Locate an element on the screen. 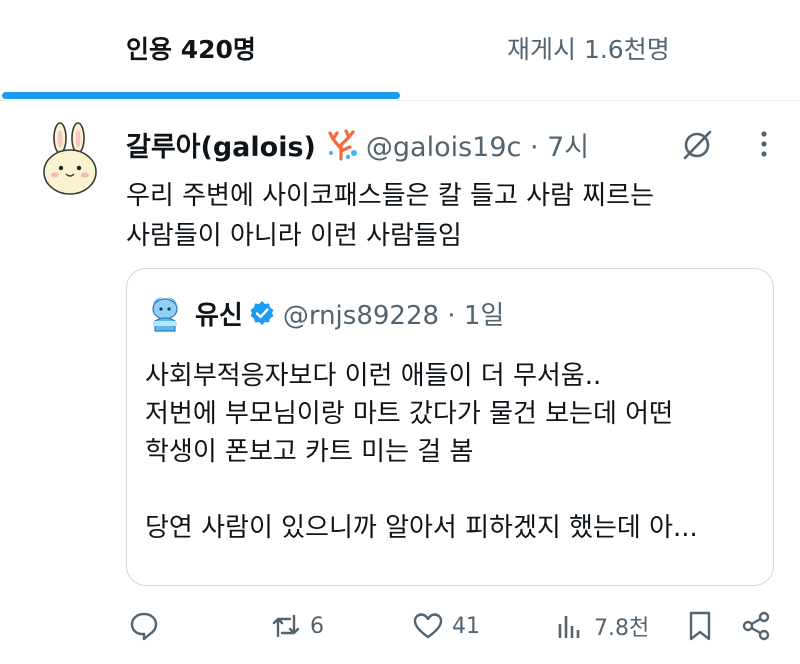 The image size is (800, 664). author-handle-time: @galois19c · 7시 is located at coordinates (477, 147).